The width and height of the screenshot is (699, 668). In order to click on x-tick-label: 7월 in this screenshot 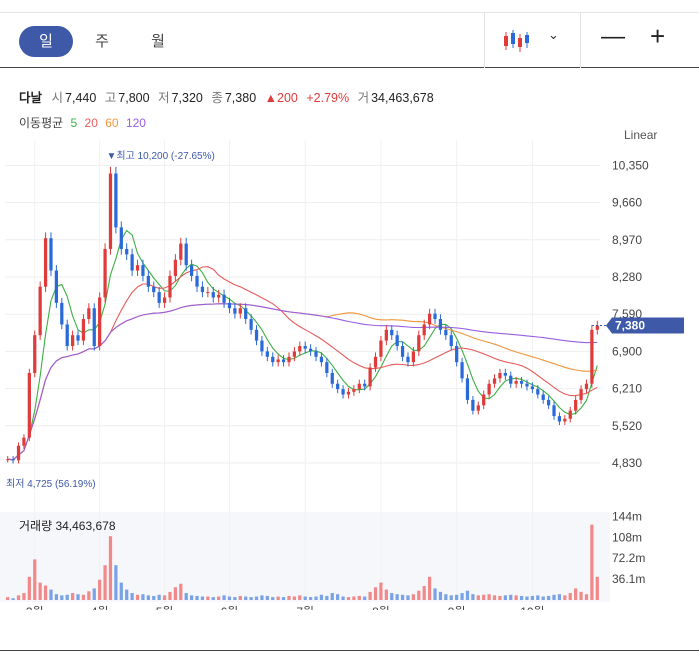, I will do `click(305, 607)`.